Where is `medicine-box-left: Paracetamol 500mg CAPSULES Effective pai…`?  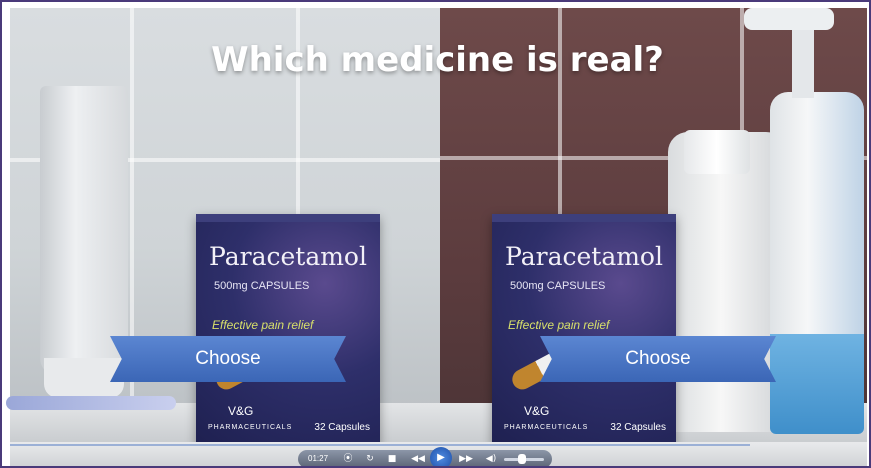 medicine-box-left: Paracetamol 500mg CAPSULES Effective pai… is located at coordinates (288, 330).